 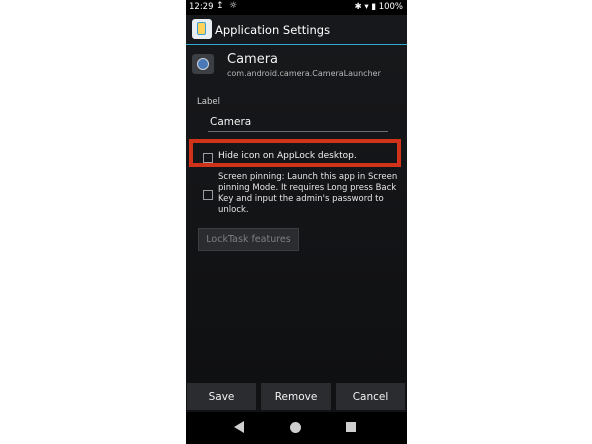 I want to click on title-bar: Application Settings, so click(x=296, y=30).